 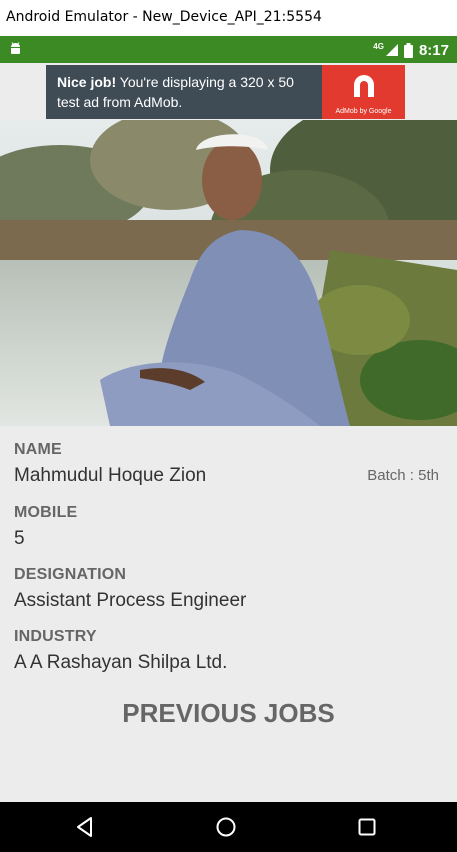 I want to click on name-label: NAME, so click(x=38, y=449).